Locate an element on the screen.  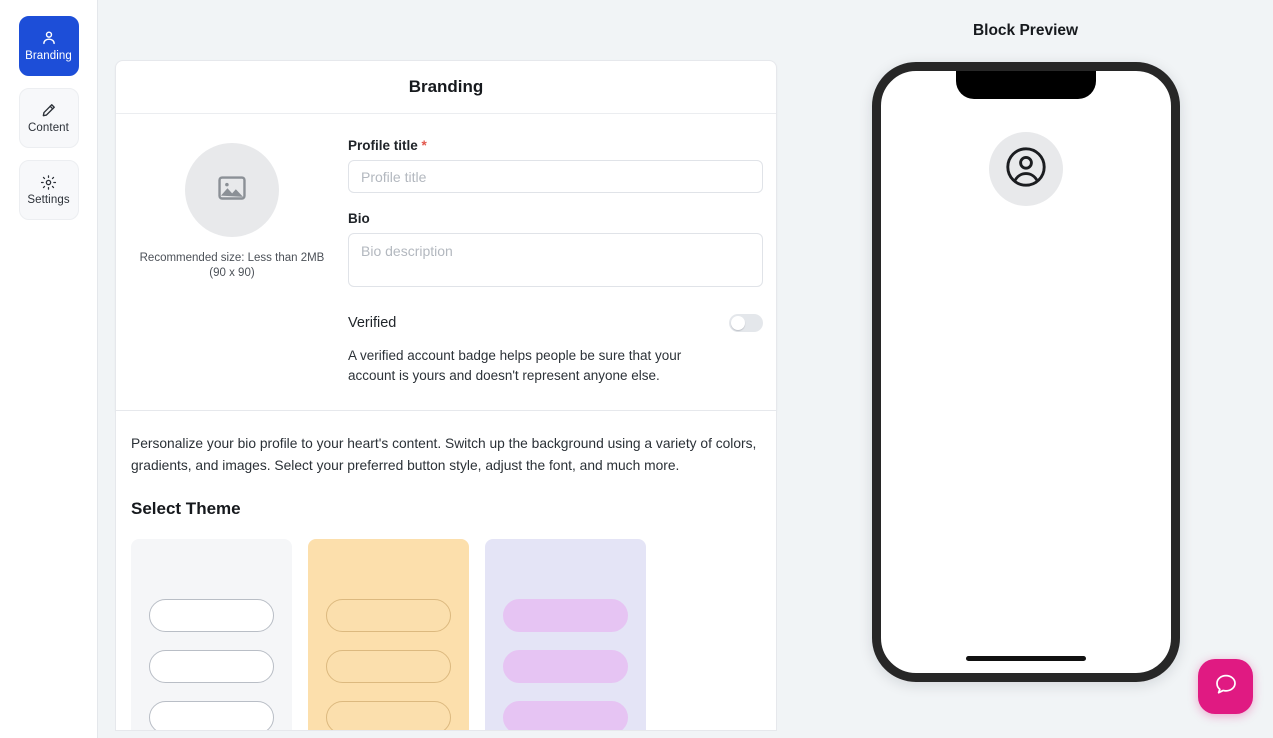
profile-title-input is located at coordinates (555, 176).